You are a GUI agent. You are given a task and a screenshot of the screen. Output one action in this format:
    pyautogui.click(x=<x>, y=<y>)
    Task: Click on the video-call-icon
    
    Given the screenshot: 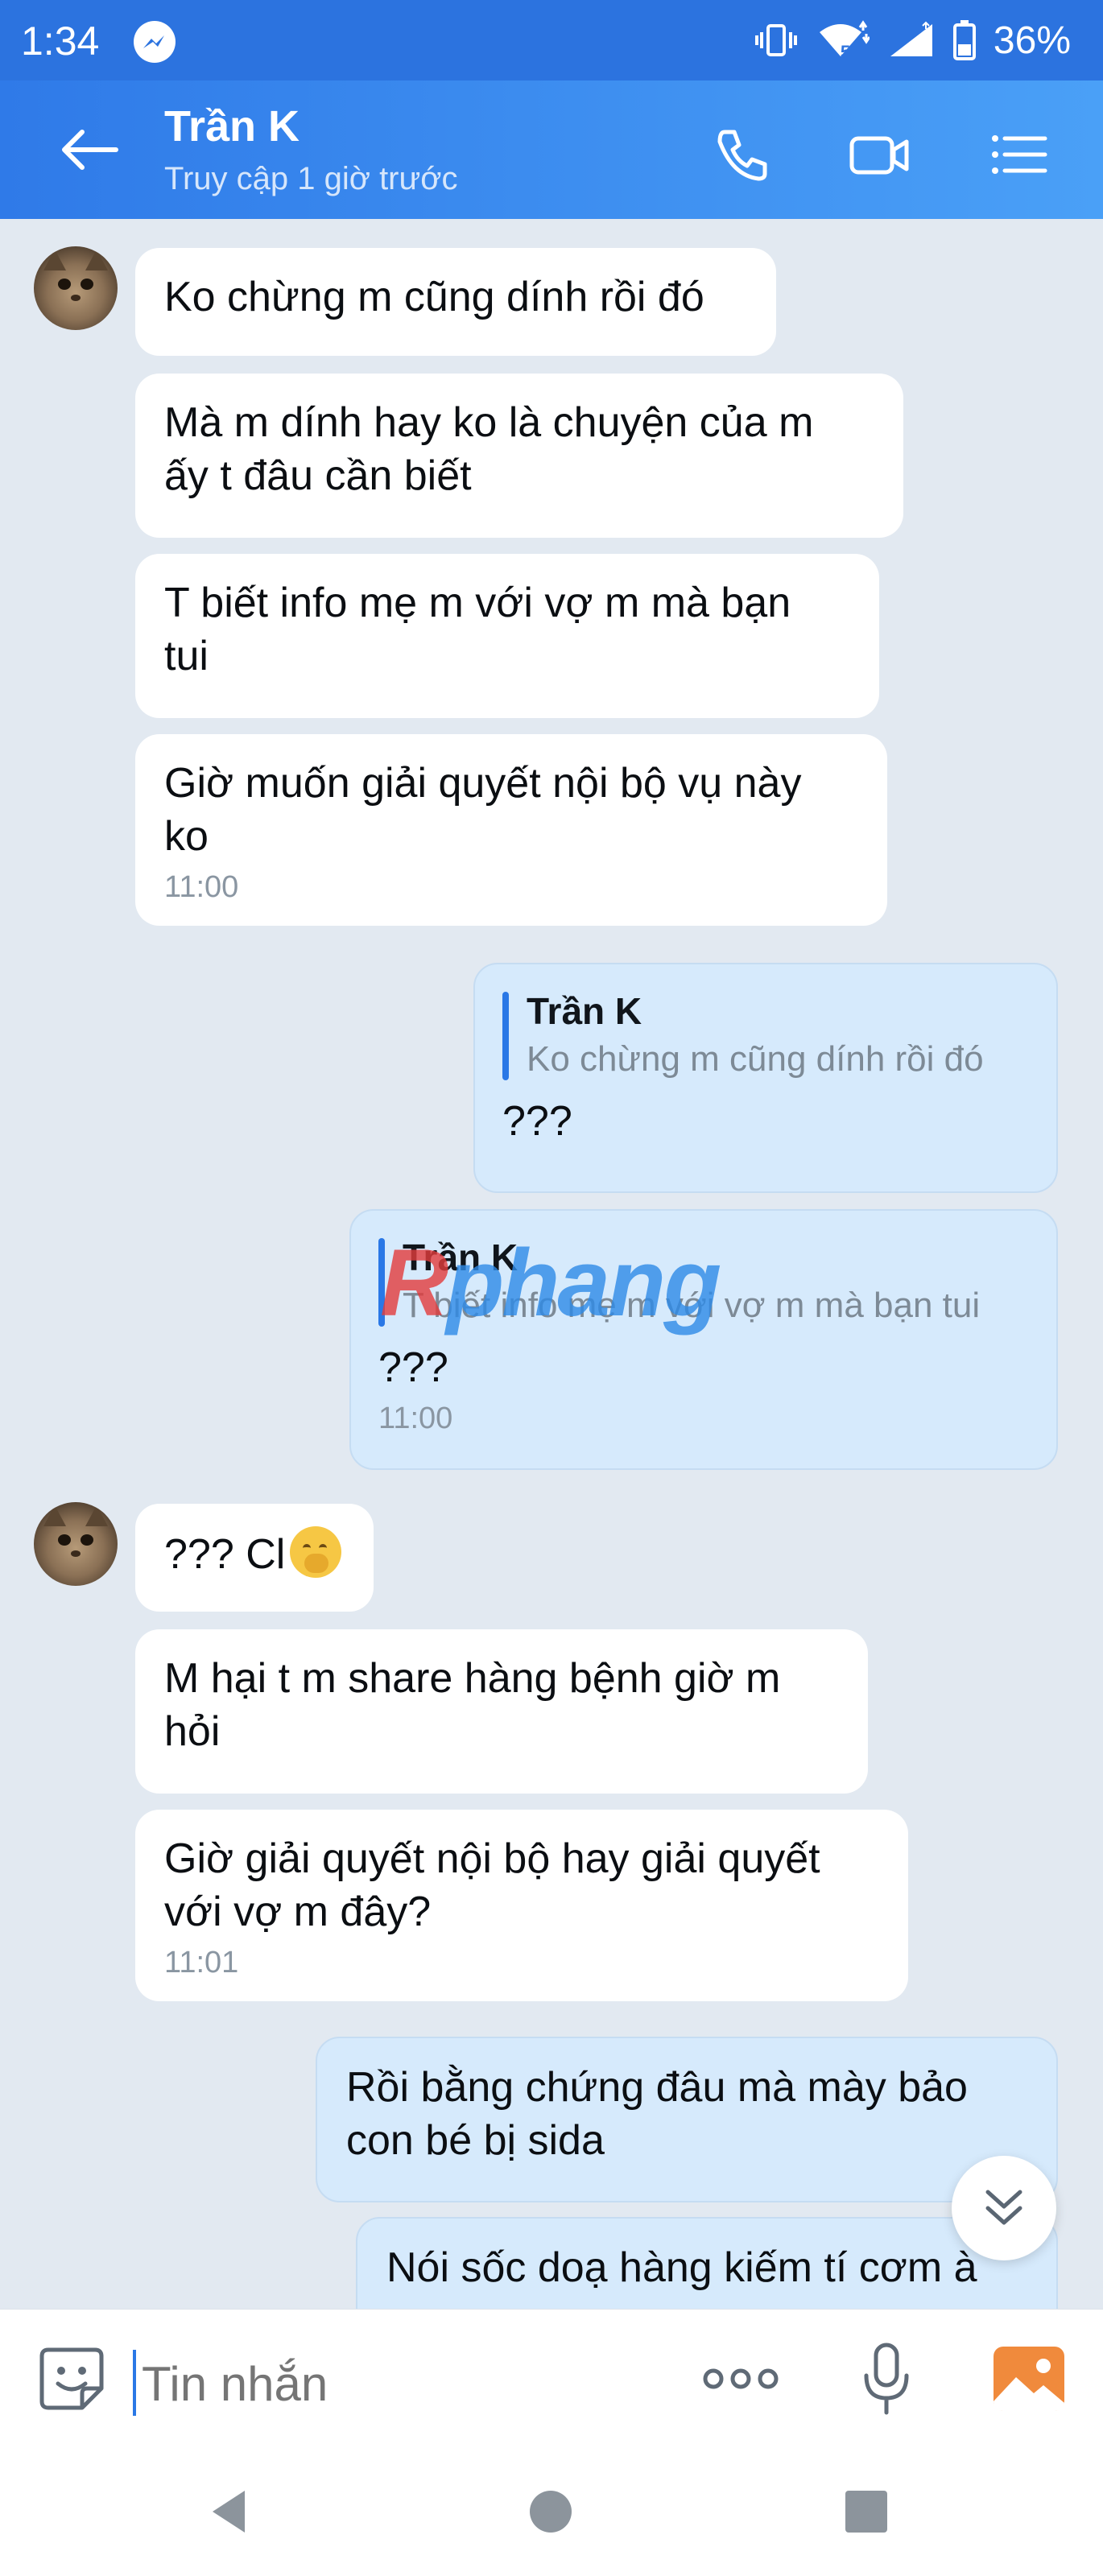 What is the action you would take?
    pyautogui.click(x=879, y=154)
    